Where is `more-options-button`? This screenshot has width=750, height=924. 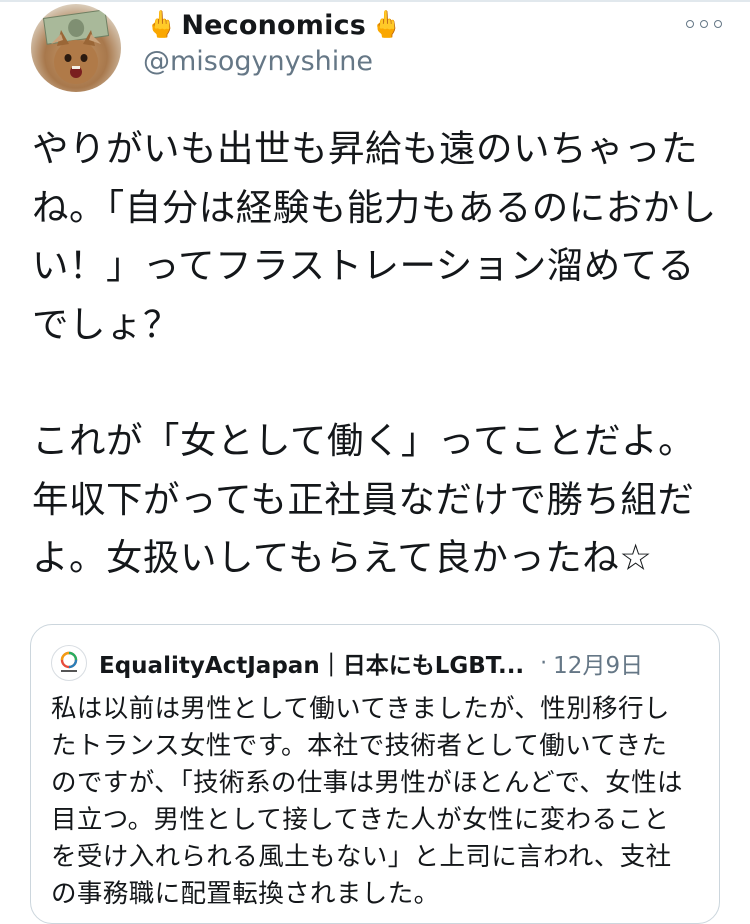
more-options-button is located at coordinates (704, 24).